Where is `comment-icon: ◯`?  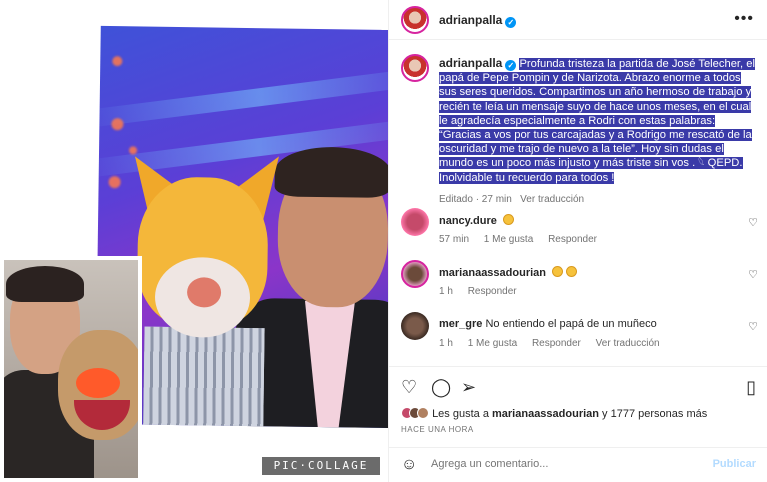
comment-icon: ◯ is located at coordinates (441, 387).